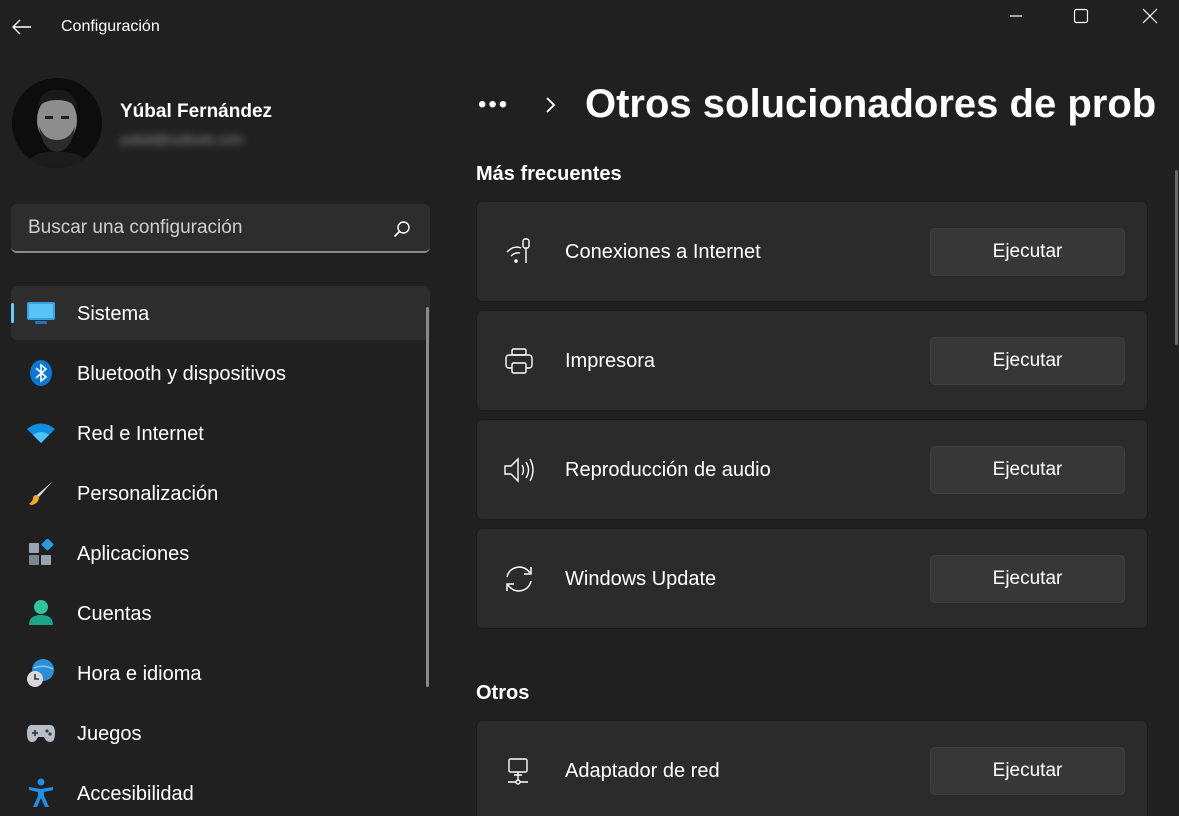  I want to click on troubleshooter-label: Windows Update, so click(641, 579).